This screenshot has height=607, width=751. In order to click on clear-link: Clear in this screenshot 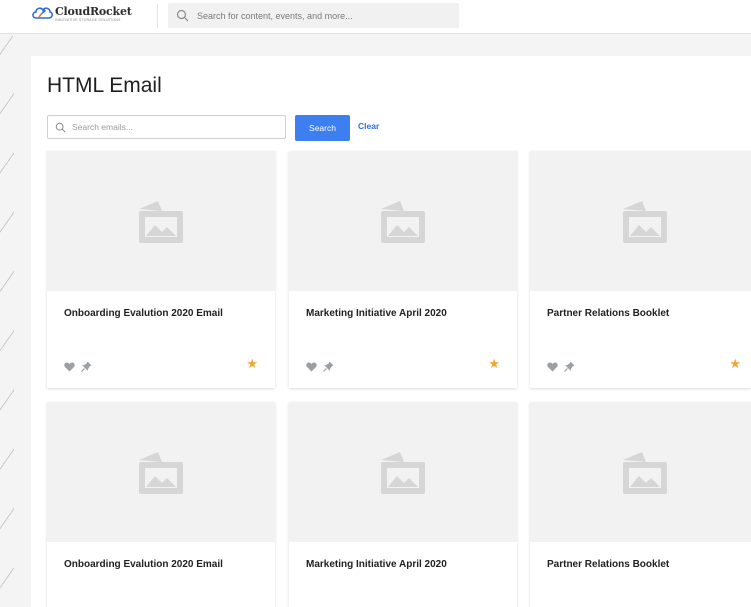, I will do `click(368, 126)`.